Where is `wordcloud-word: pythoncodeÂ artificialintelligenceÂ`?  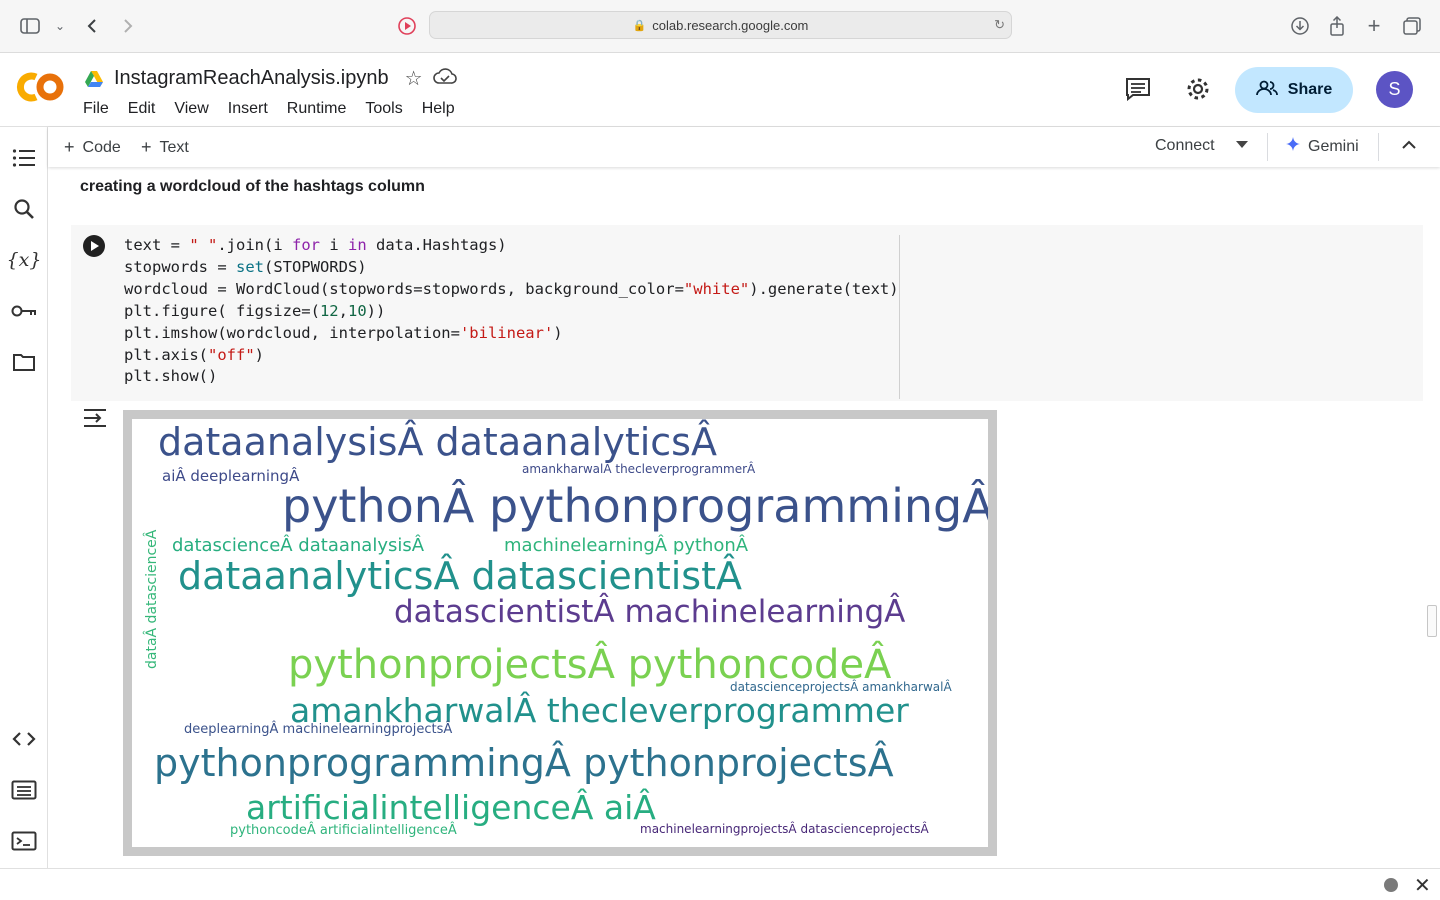
wordcloud-word: pythoncodeÂ artificialintelligenceÂ is located at coordinates (343, 830).